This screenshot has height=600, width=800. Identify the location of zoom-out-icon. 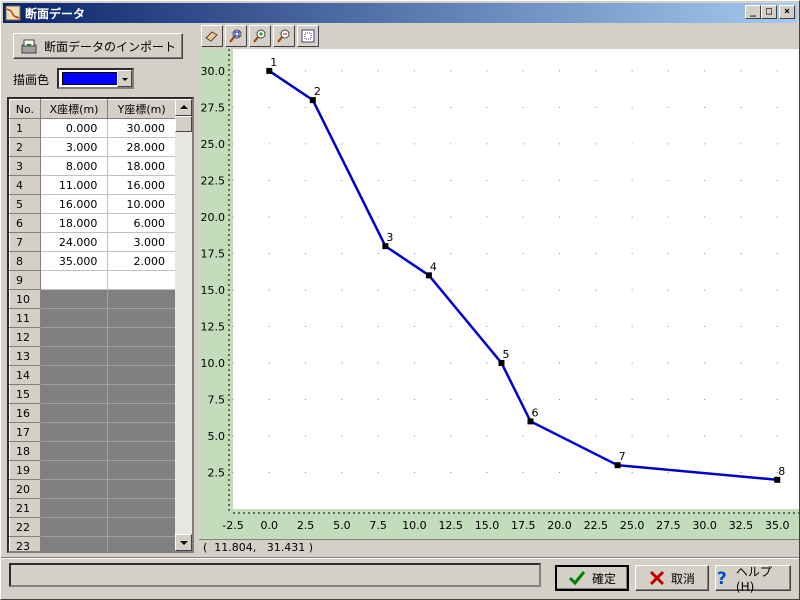
(284, 36).